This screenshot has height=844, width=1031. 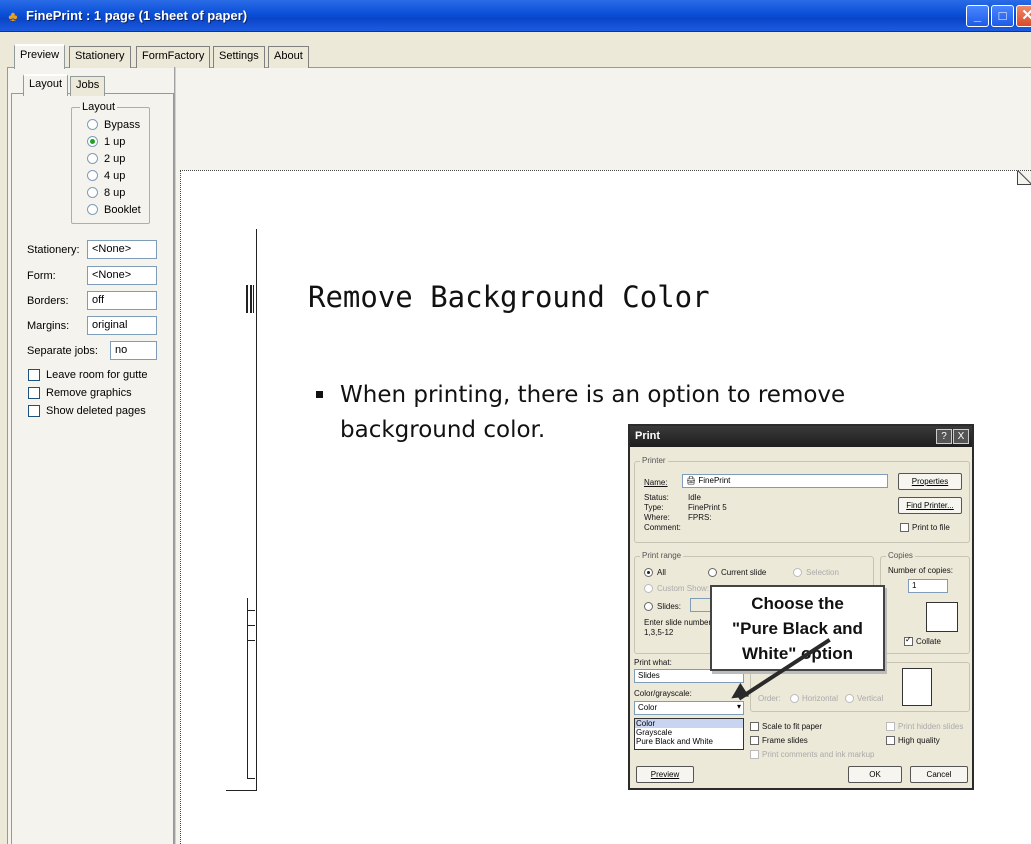 I want to click on print-comments-checkbox, so click(x=754, y=754).